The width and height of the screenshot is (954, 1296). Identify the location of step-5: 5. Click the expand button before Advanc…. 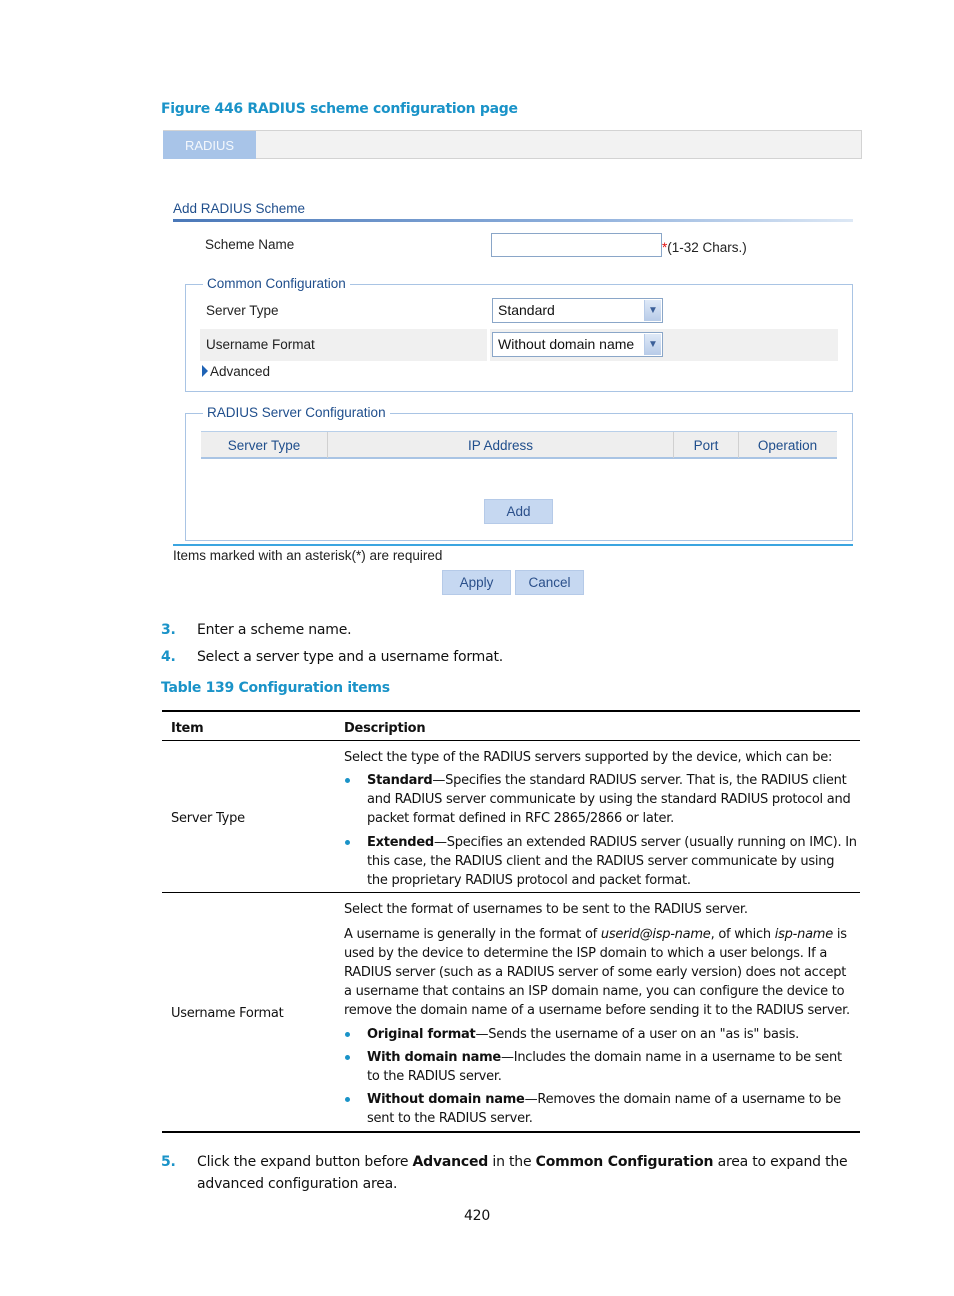
(506, 1173).